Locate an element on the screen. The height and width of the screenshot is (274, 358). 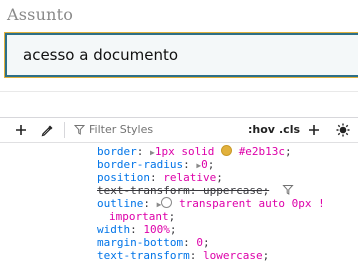
decl-outline-important: important; is located at coordinates (142, 216).